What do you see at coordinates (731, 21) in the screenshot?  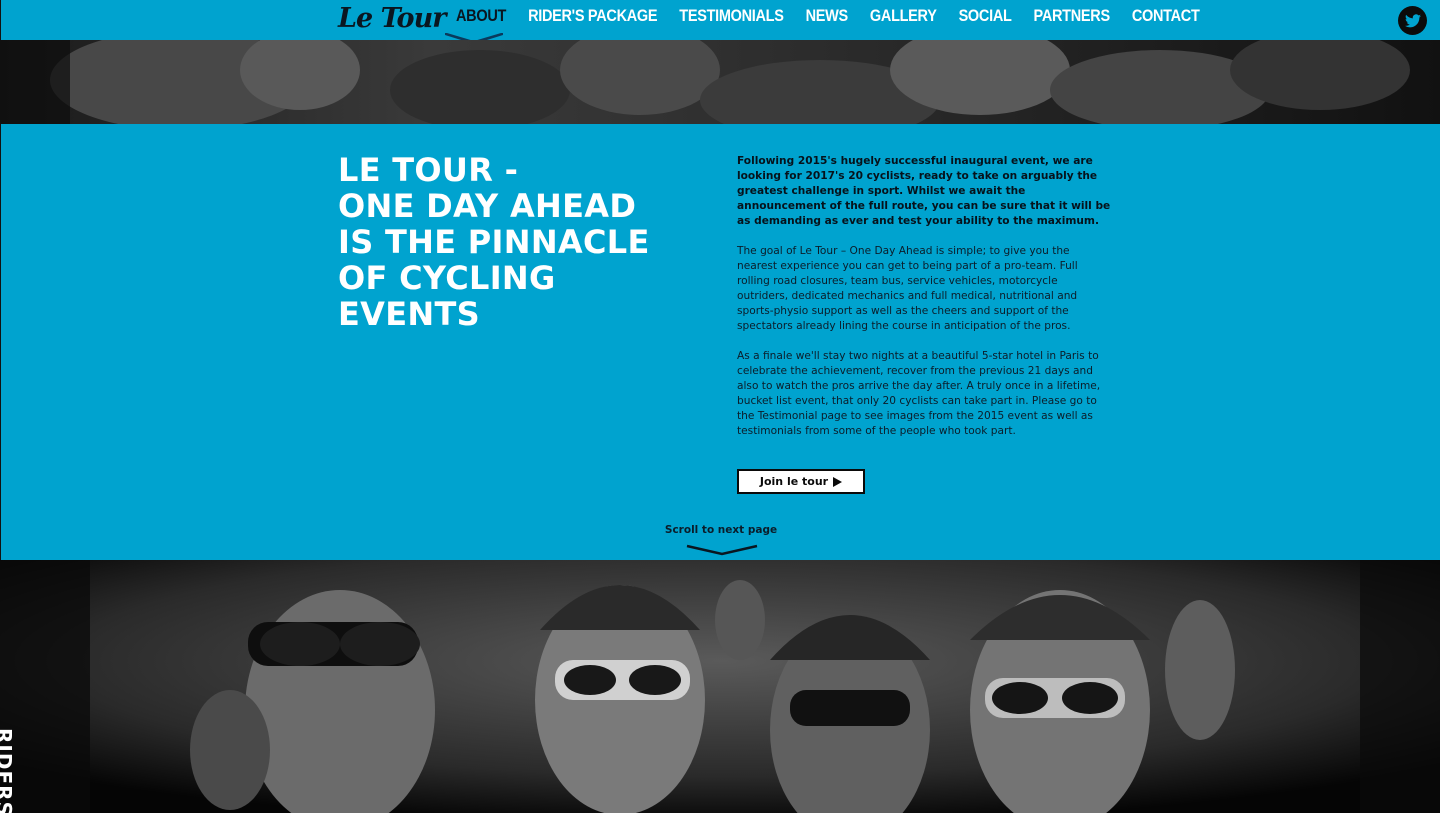 I see `nav-item-testimonials: TESTIMONIALS` at bounding box center [731, 21].